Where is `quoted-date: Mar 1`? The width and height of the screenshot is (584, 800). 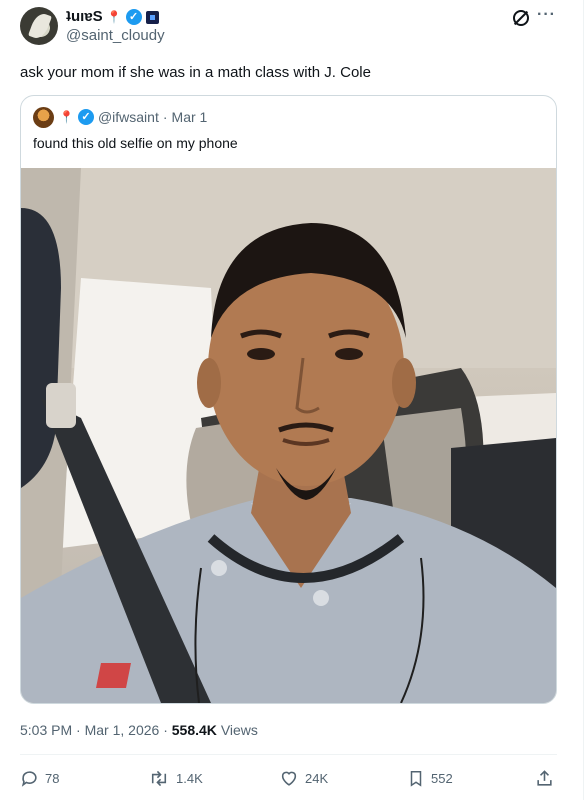
quoted-date: Mar 1 is located at coordinates (190, 117).